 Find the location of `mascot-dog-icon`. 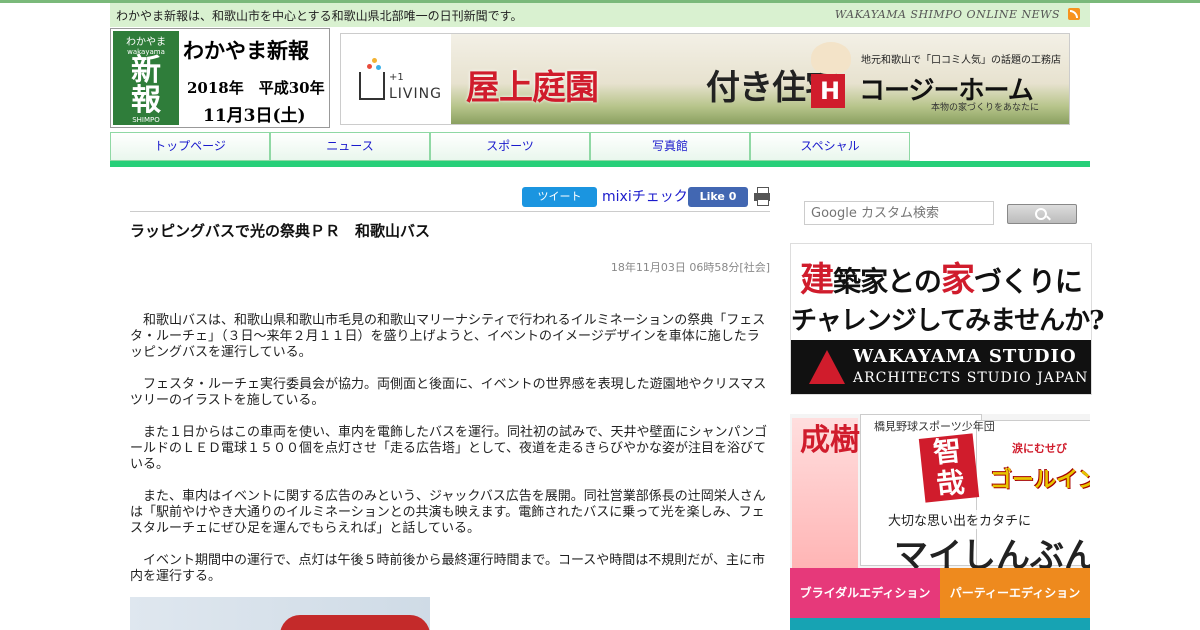

mascot-dog-icon is located at coordinates (831, 58).